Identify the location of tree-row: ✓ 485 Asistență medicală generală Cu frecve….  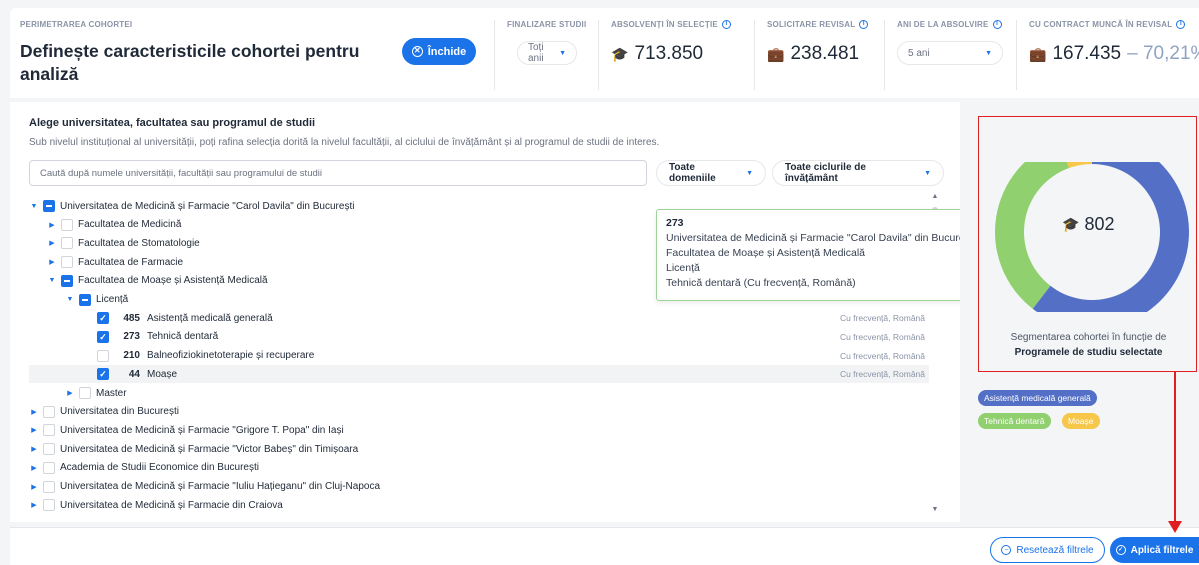
(479, 318).